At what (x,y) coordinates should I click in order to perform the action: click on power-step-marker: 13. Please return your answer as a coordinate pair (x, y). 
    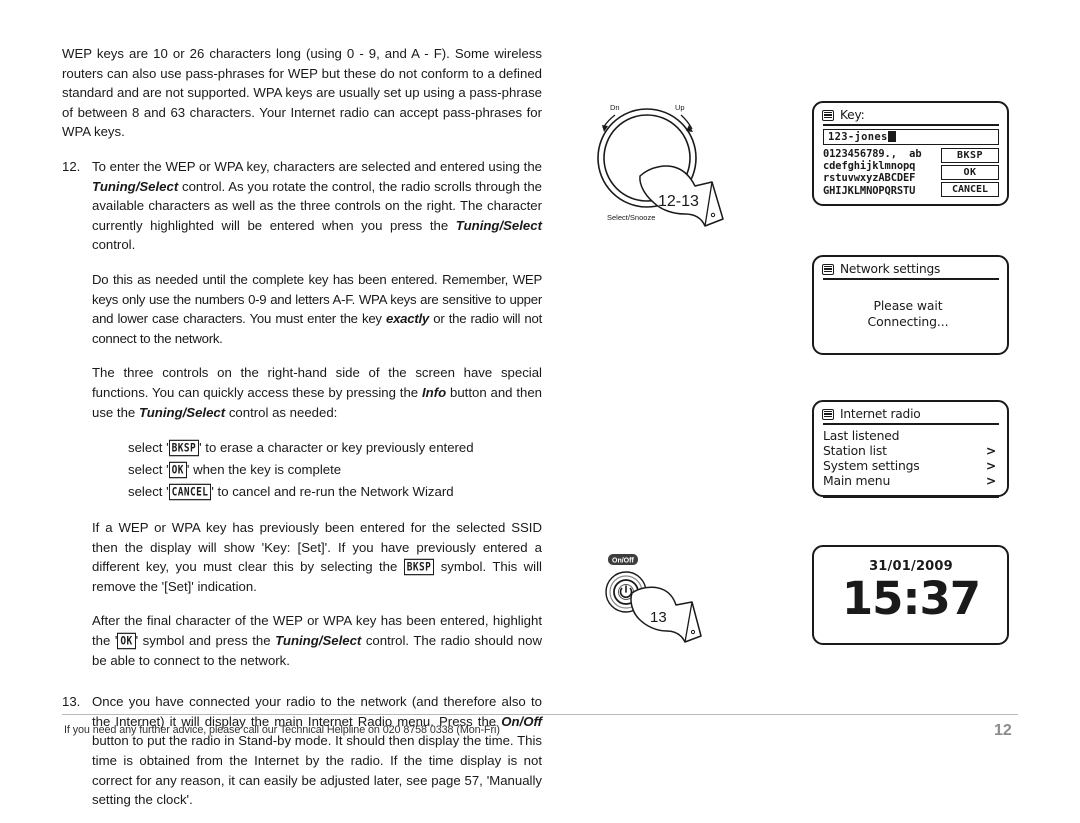
    Looking at the image, I should click on (658, 617).